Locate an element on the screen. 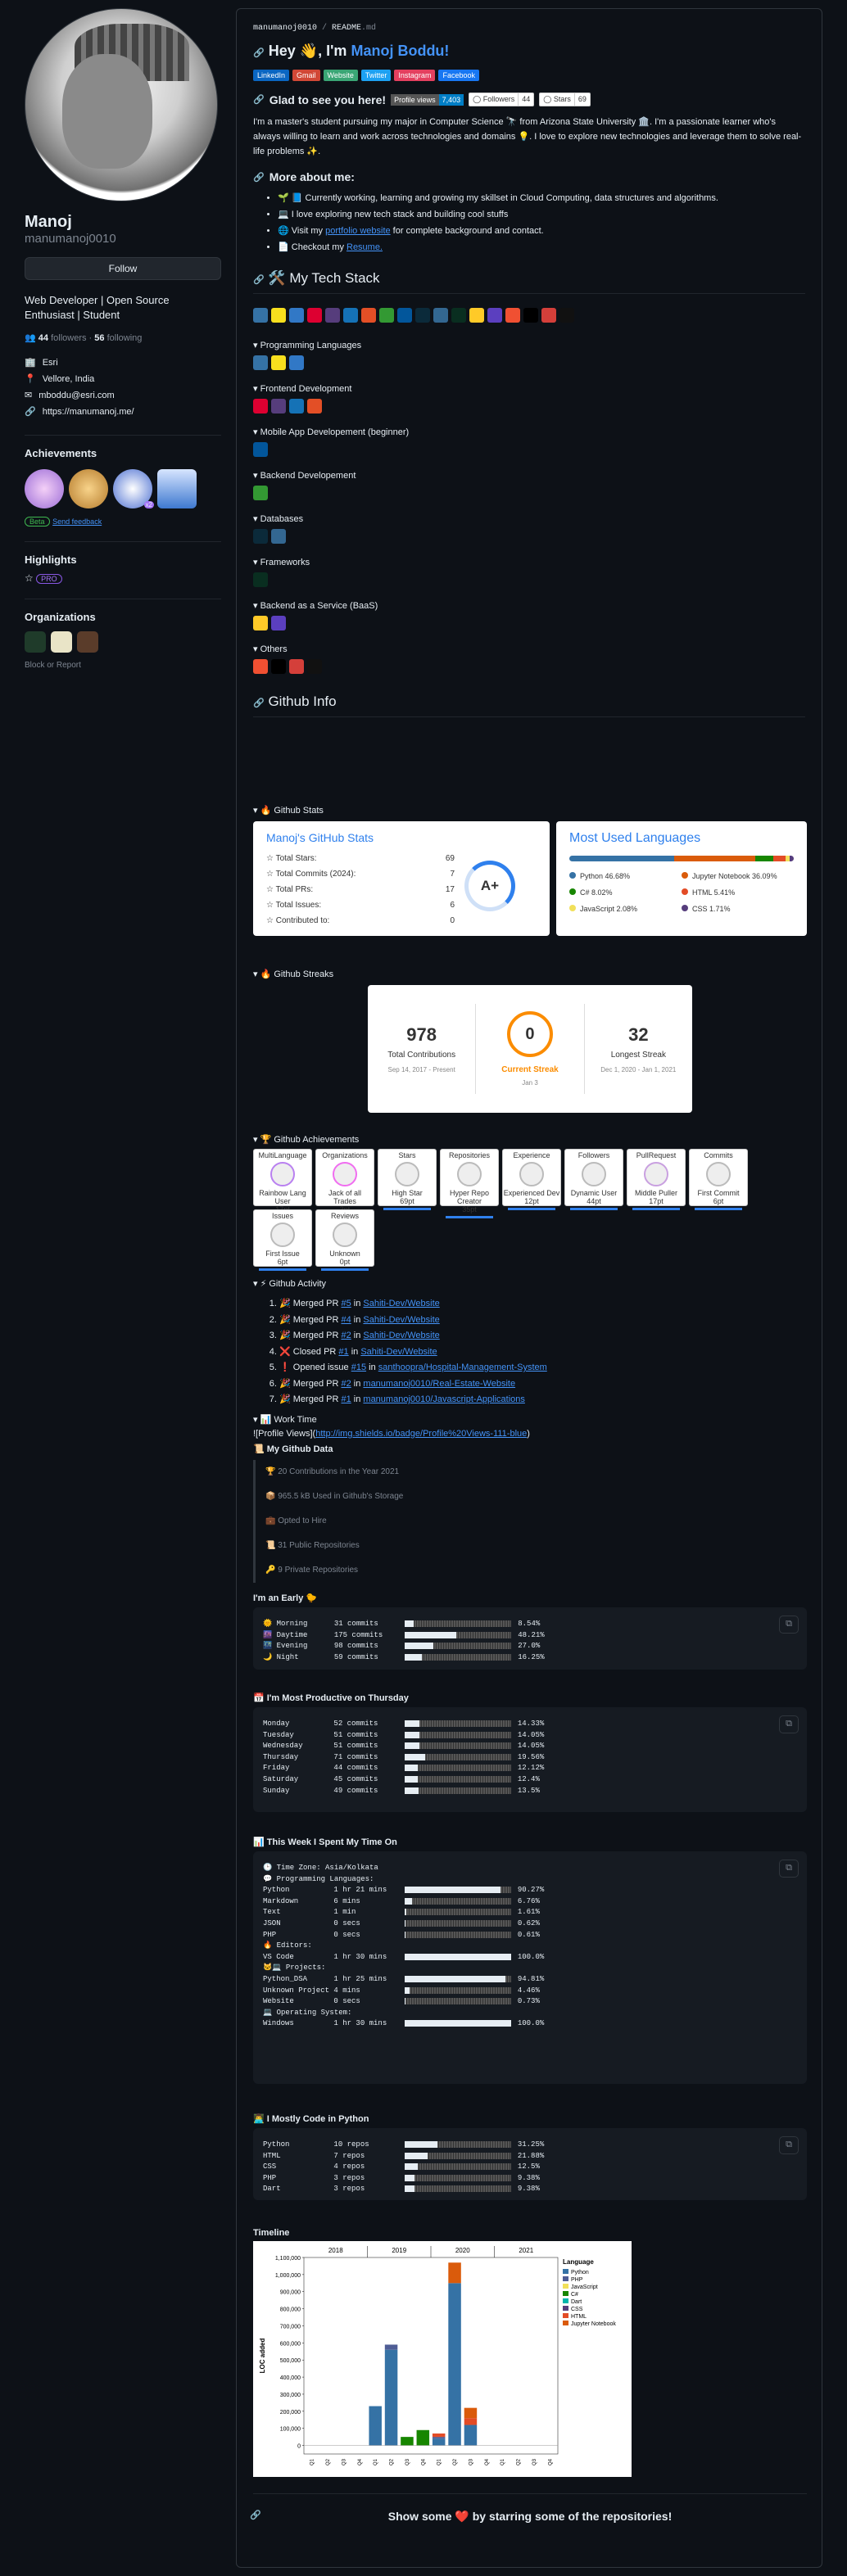 Image resolution: width=847 pixels, height=2576 pixels. trophy-card: Commits First Commit 6pt is located at coordinates (718, 1179).